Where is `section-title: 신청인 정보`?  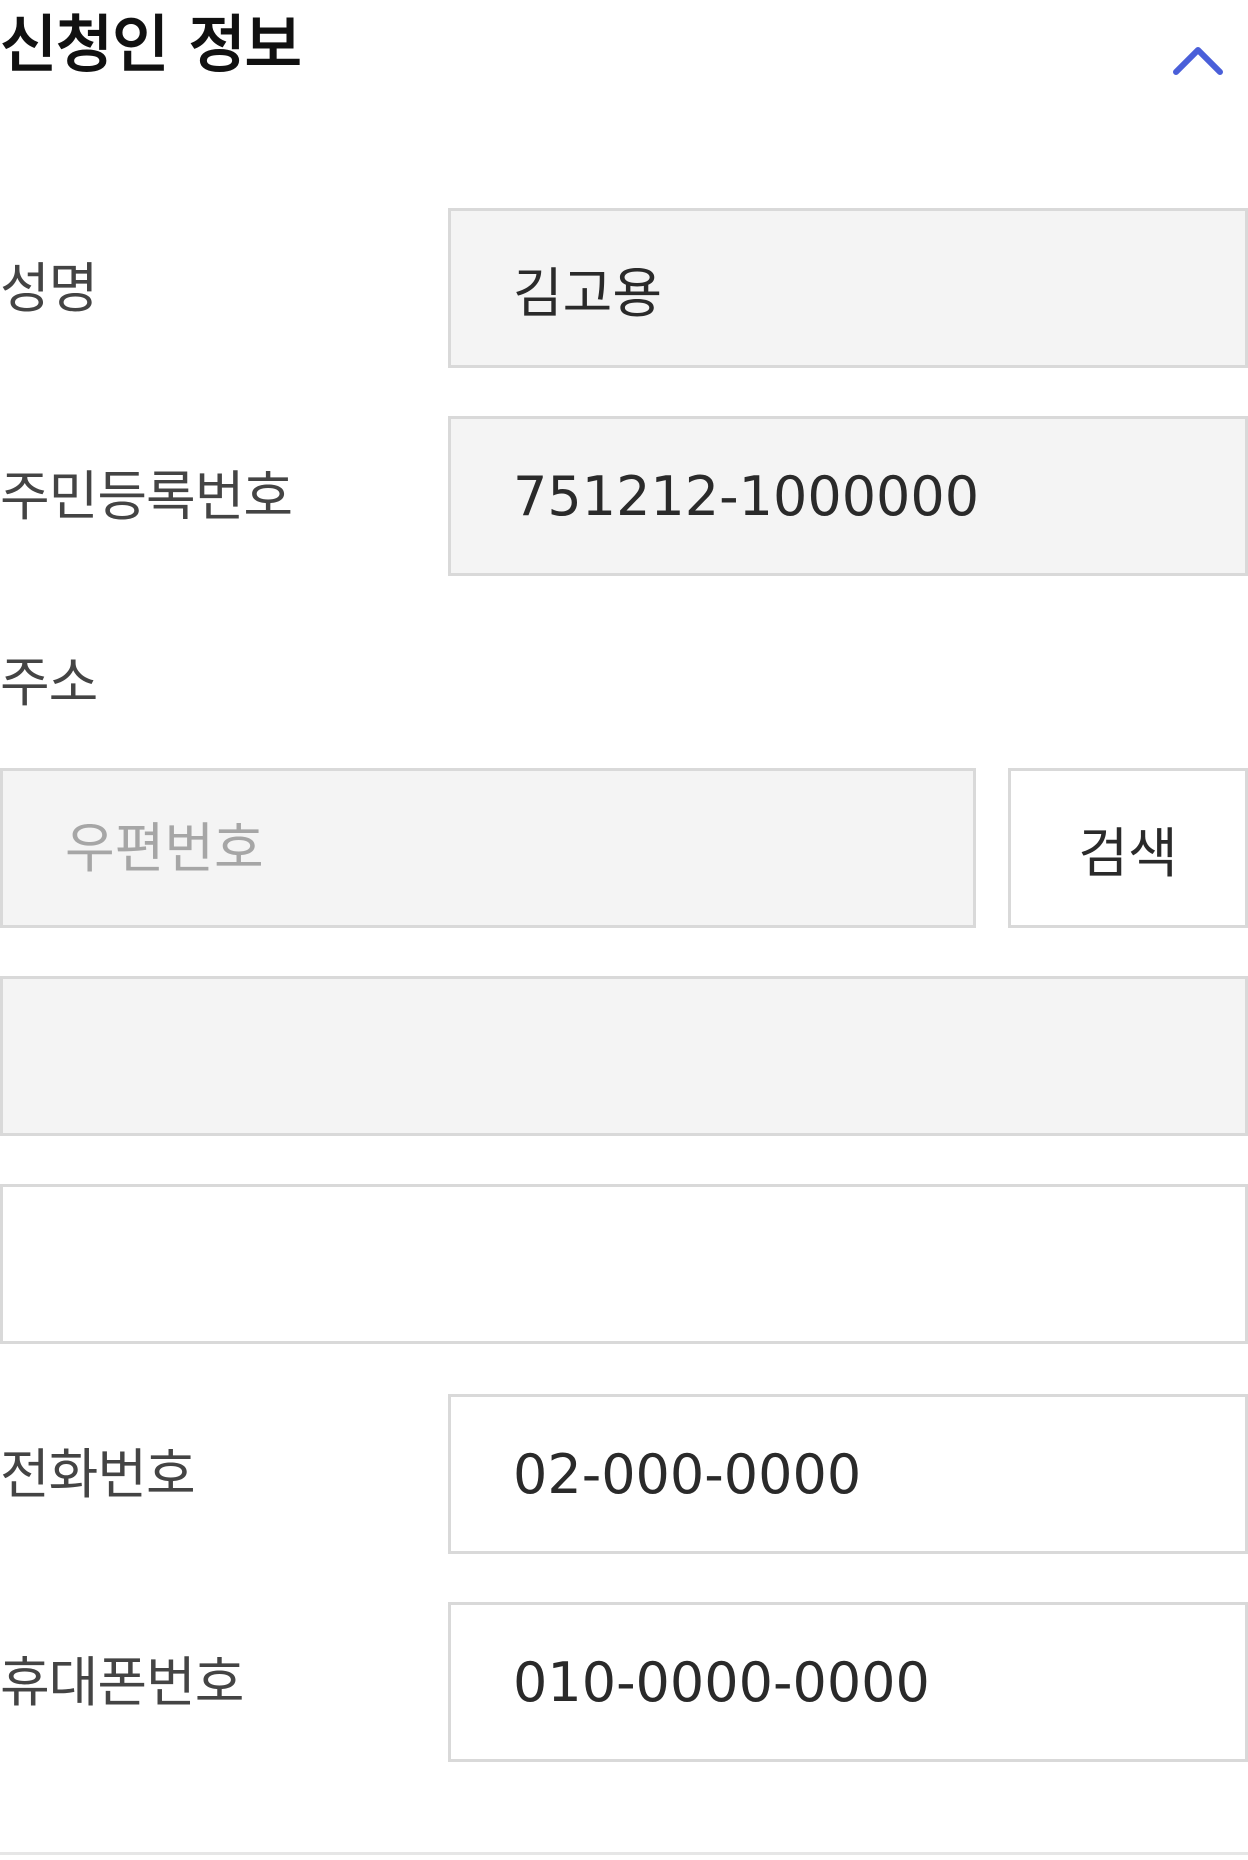
section-title: 신청인 정보 is located at coordinates (151, 44).